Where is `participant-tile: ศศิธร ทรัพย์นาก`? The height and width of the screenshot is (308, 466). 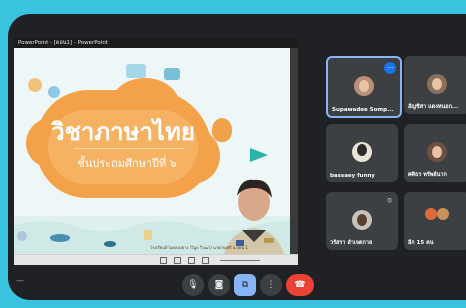 participant-tile: ศศิธร ทรัพย์นาก is located at coordinates (435, 153).